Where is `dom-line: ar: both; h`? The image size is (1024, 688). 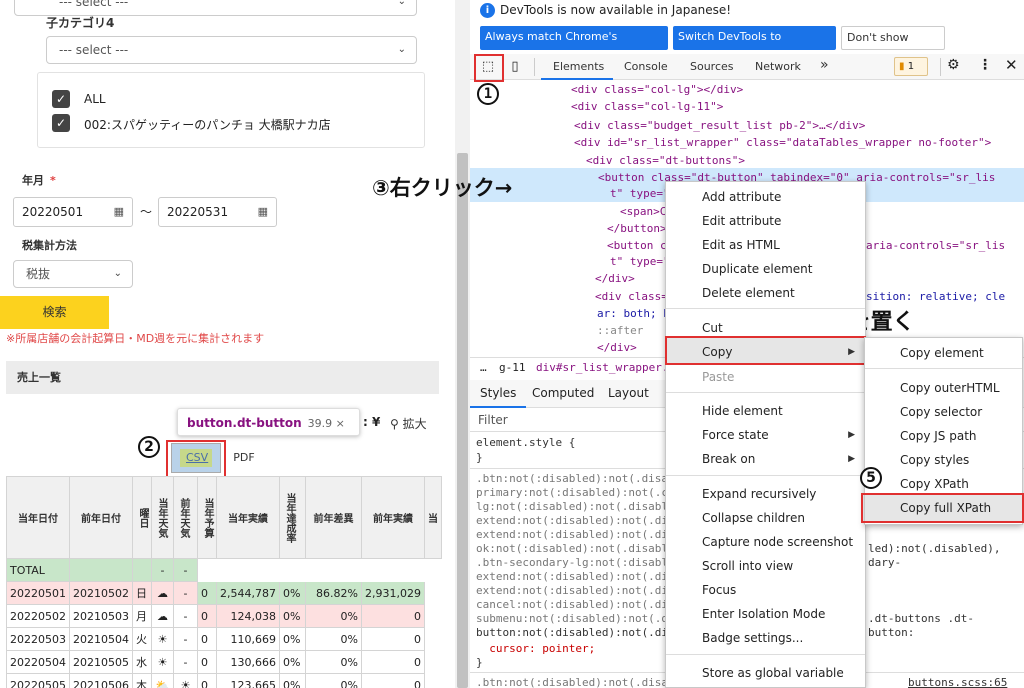 dom-line: ar: both; h is located at coordinates (633, 314).